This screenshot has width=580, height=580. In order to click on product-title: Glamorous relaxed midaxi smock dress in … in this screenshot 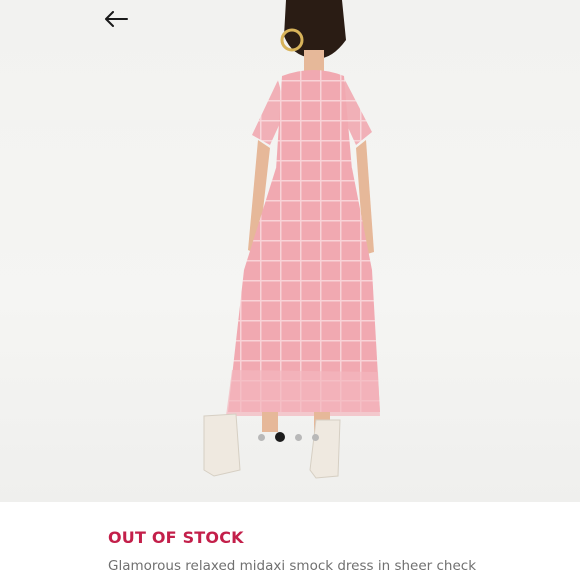, I will do `click(292, 566)`.